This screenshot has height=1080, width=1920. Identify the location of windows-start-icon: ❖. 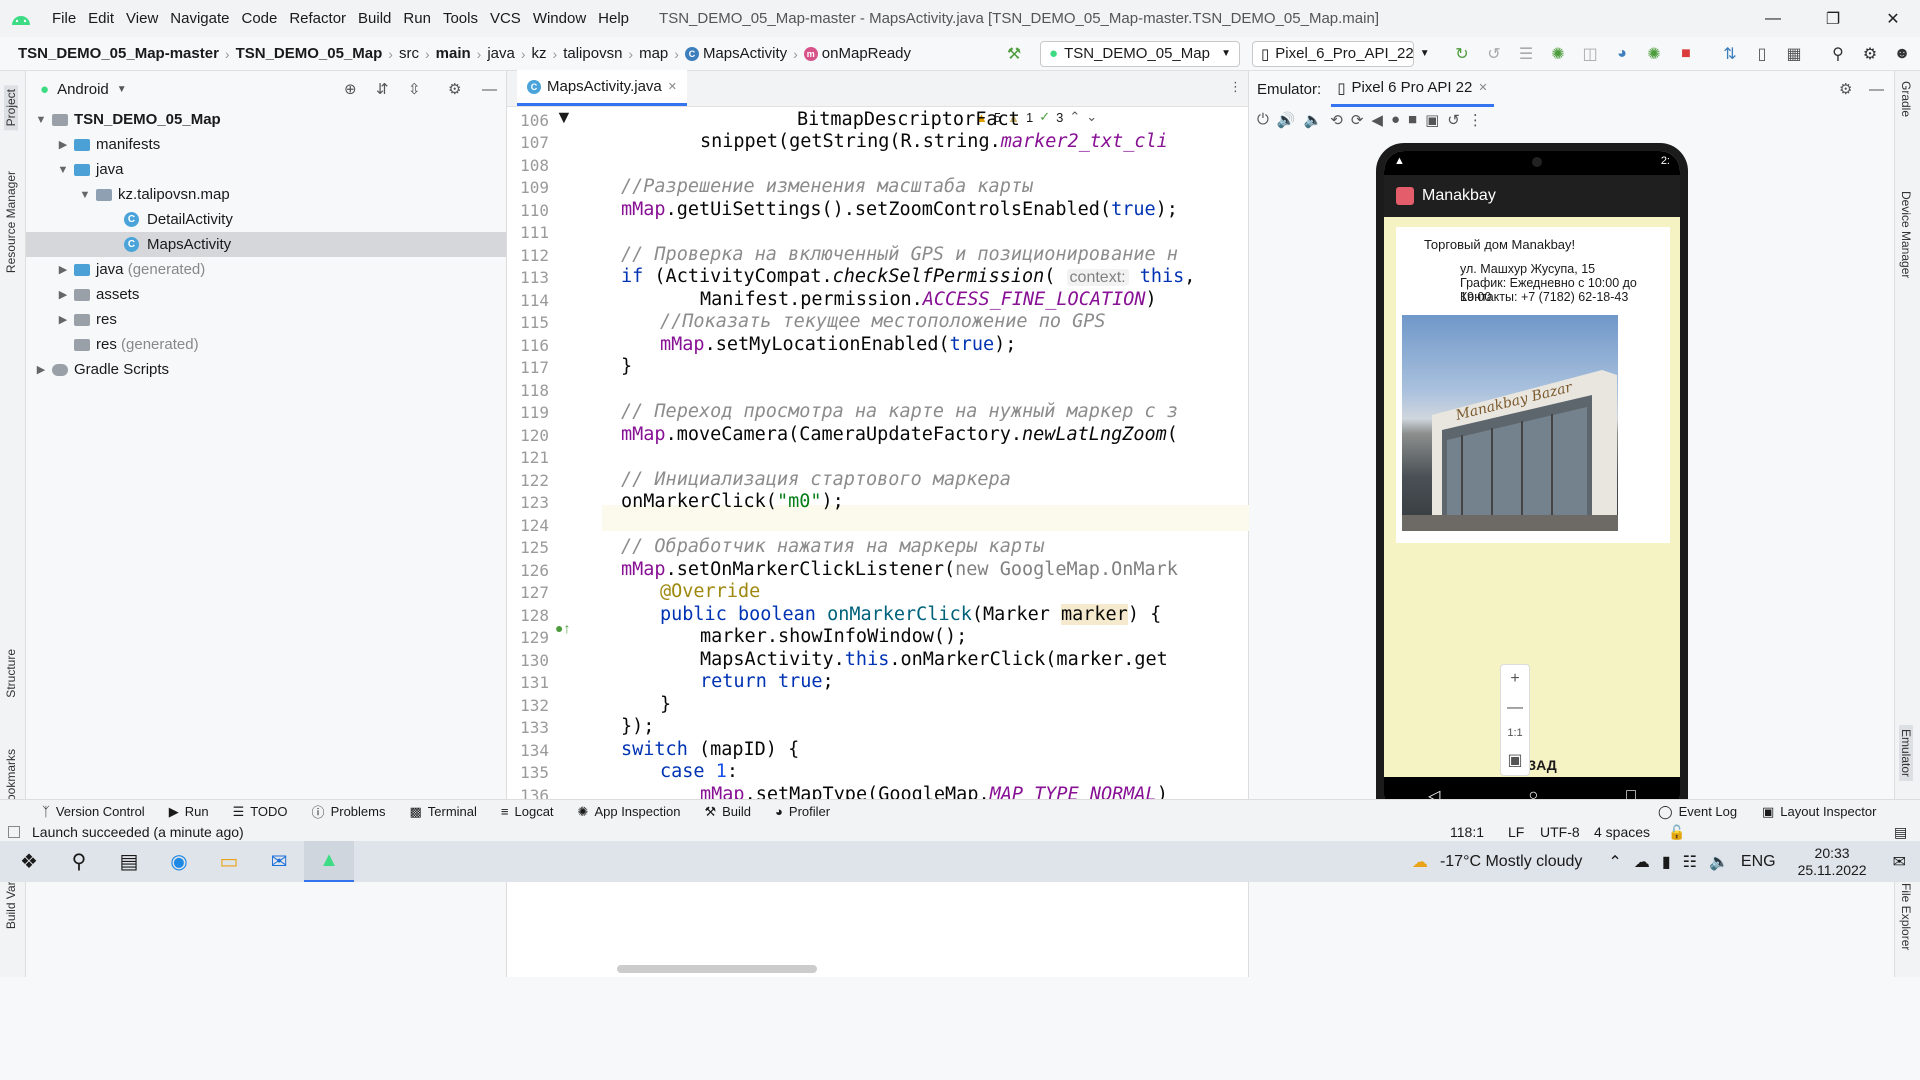
(29, 861).